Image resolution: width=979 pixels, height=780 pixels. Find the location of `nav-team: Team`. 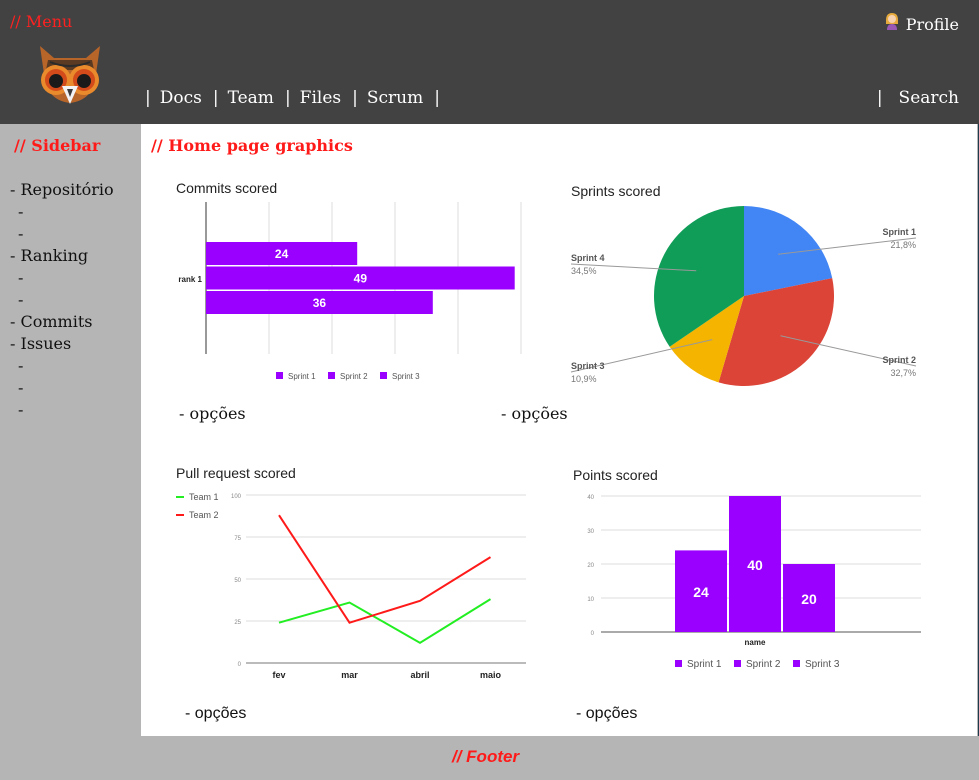

nav-team: Team is located at coordinates (251, 98).